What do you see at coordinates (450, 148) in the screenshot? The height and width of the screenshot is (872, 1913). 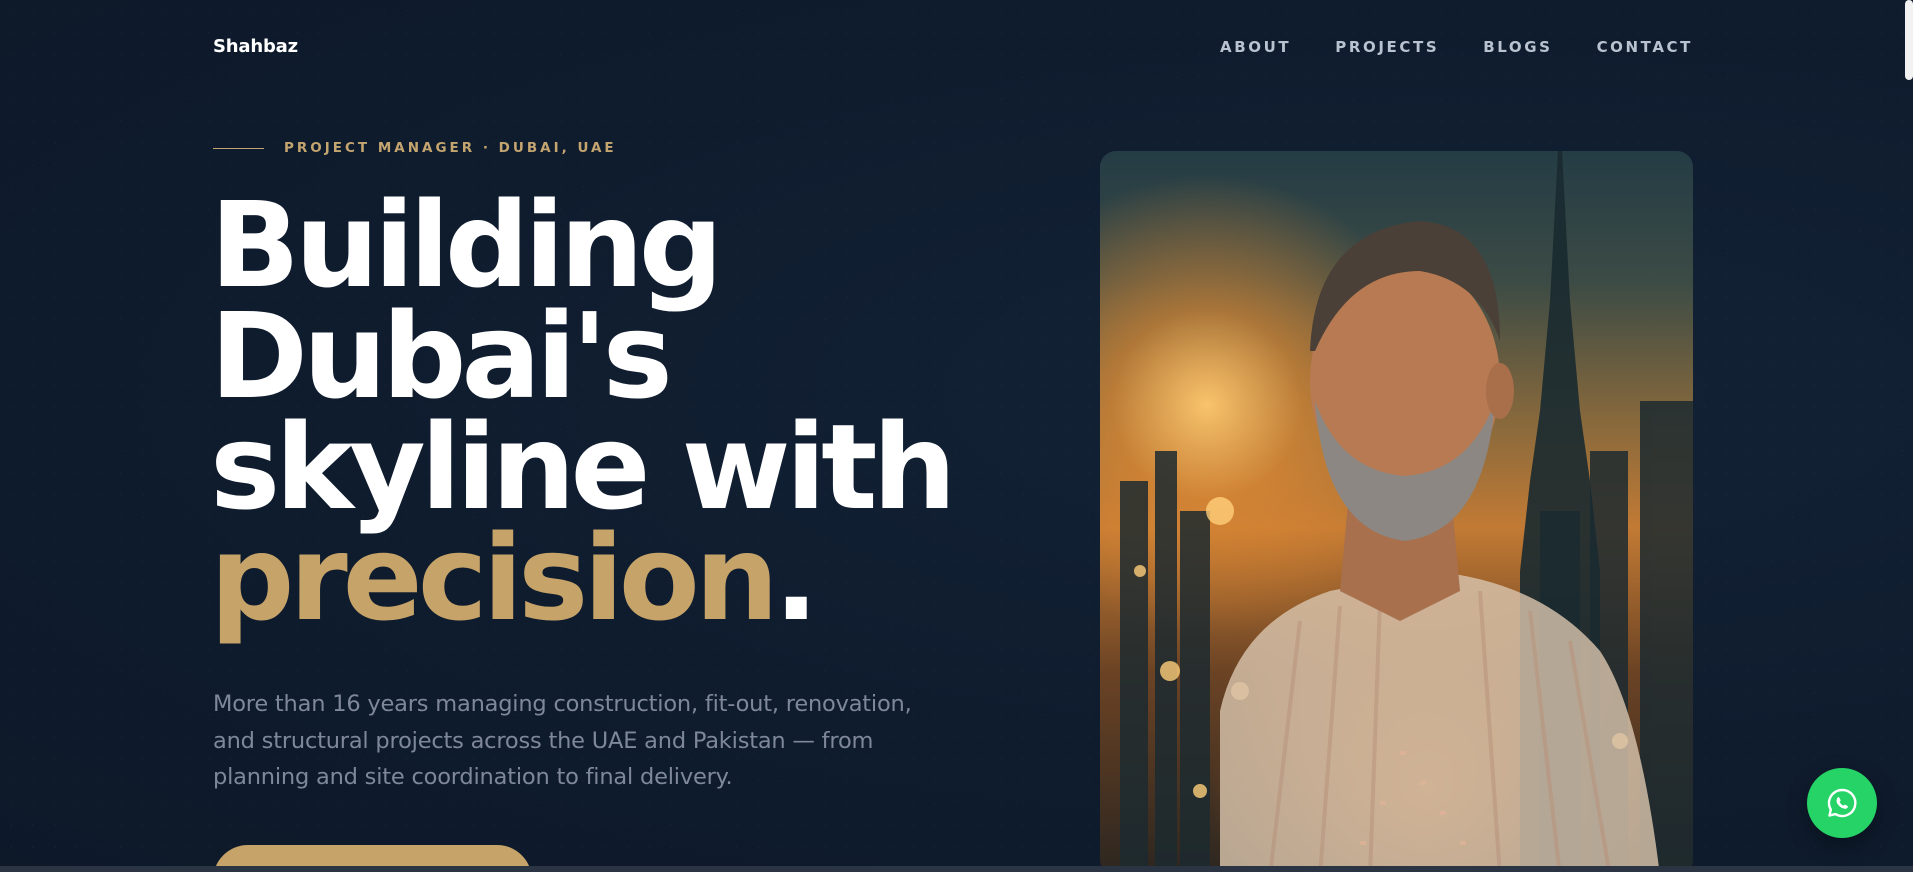 I see `eyebrow-text: PROJECT MANAGER · DUBAI, UAE` at bounding box center [450, 148].